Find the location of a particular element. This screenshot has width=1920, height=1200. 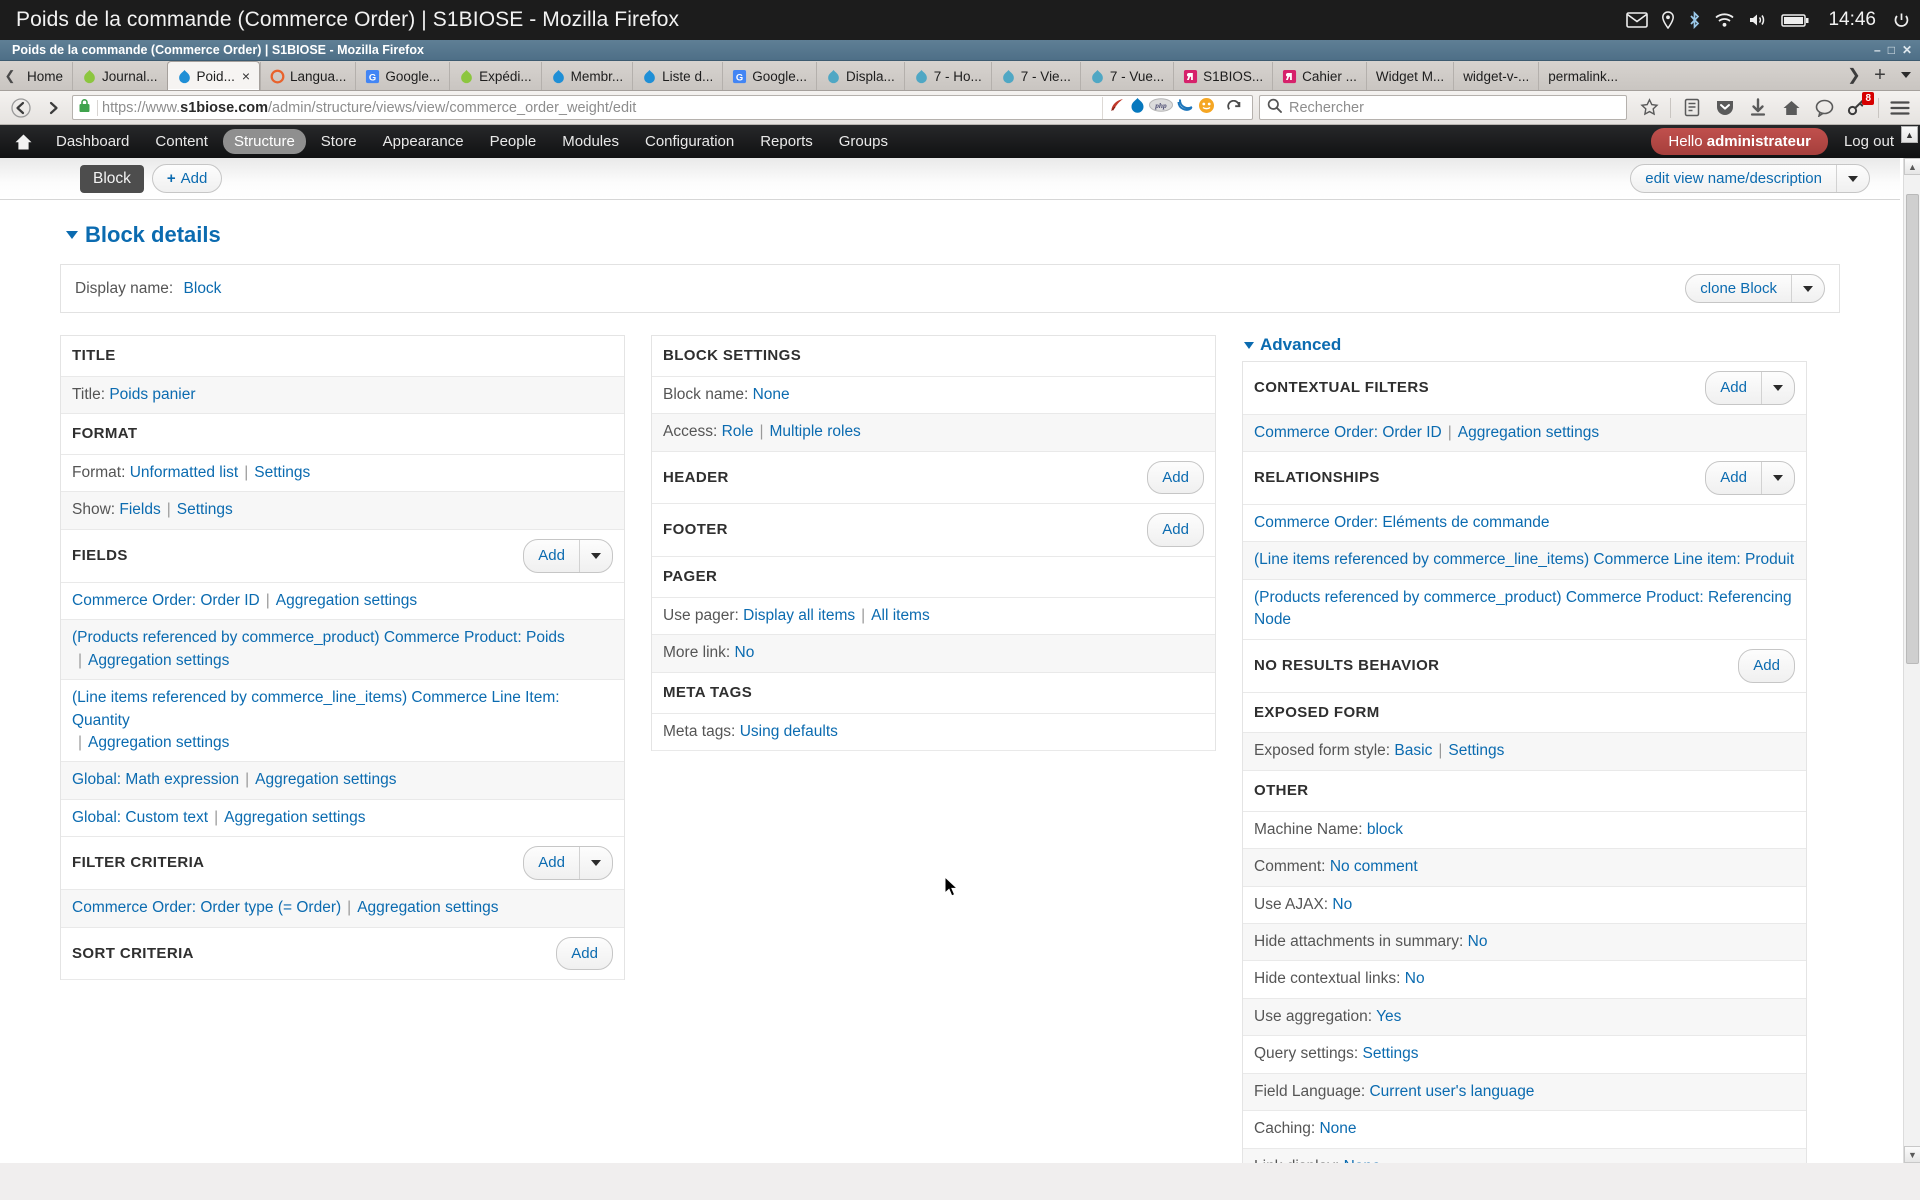

settings-link: Basic is located at coordinates (1413, 750).